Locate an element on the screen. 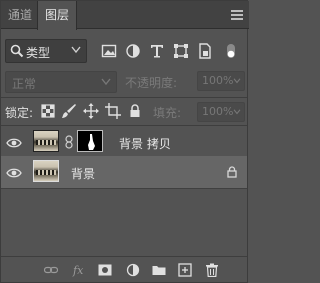 The height and width of the screenshot is (283, 320). fill-value: 100% is located at coordinates (218, 111).